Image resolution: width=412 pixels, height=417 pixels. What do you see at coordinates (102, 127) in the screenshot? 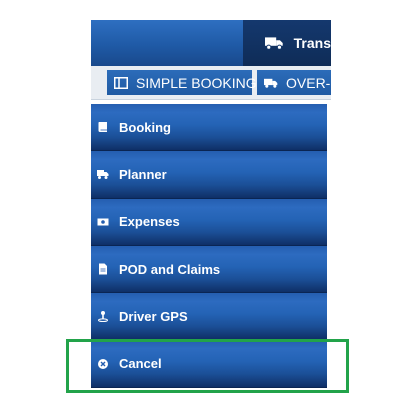
I see `book-icon` at bounding box center [102, 127].